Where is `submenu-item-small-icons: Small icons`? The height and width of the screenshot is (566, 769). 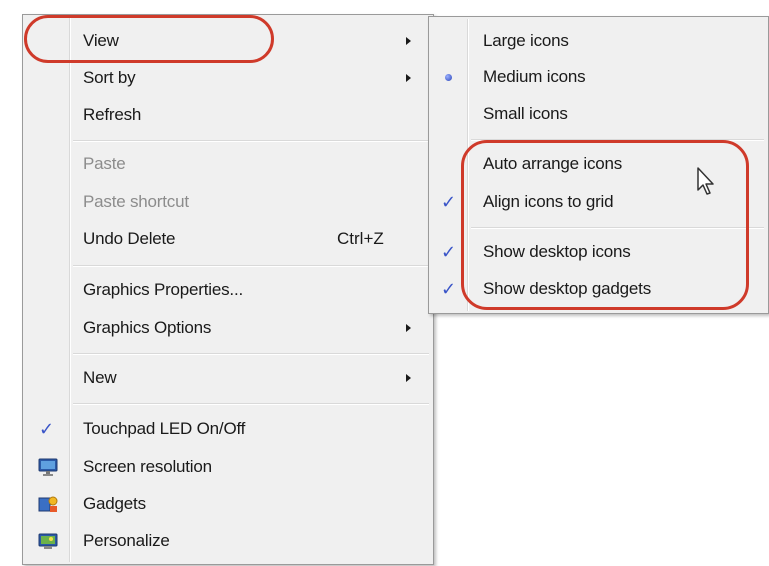 submenu-item-small-icons: Small icons is located at coordinates (598, 114).